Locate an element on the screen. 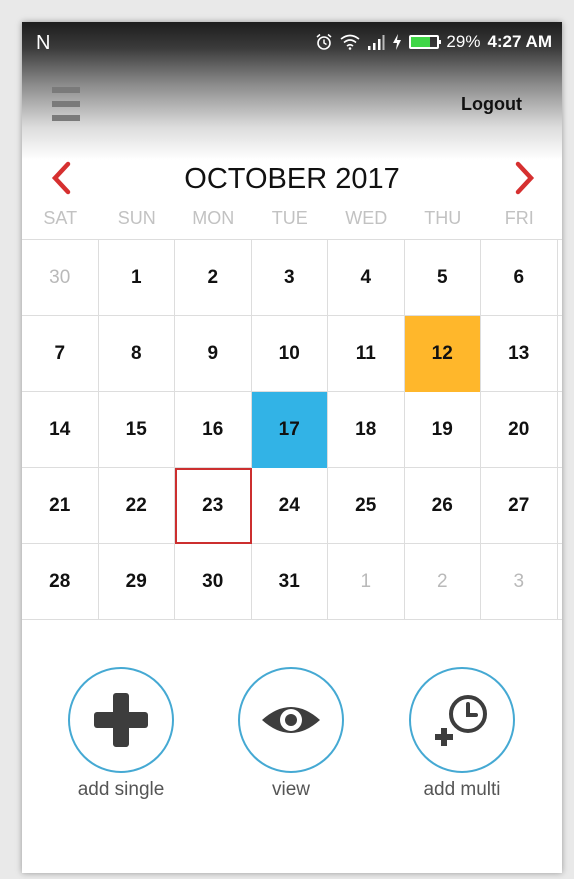 The width and height of the screenshot is (574, 879). month-navigation: OCTOBER 2017 is located at coordinates (292, 182).